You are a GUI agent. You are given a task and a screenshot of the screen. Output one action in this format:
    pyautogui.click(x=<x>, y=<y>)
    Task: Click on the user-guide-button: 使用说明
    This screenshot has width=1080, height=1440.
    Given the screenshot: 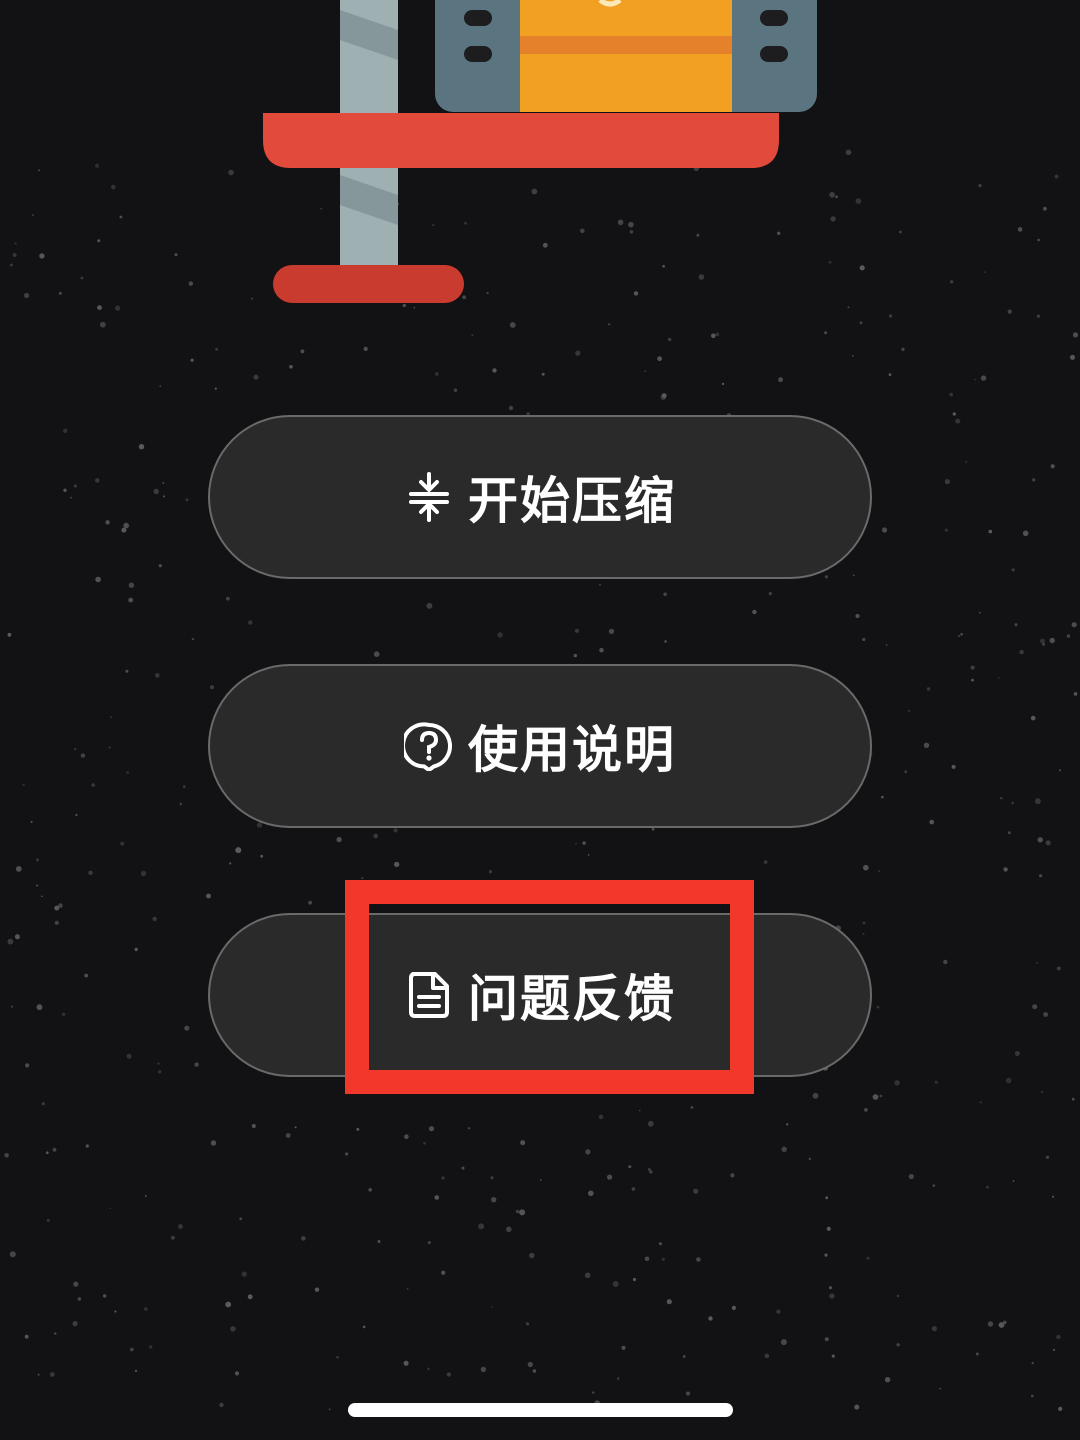 What is the action you would take?
    pyautogui.click(x=540, y=746)
    